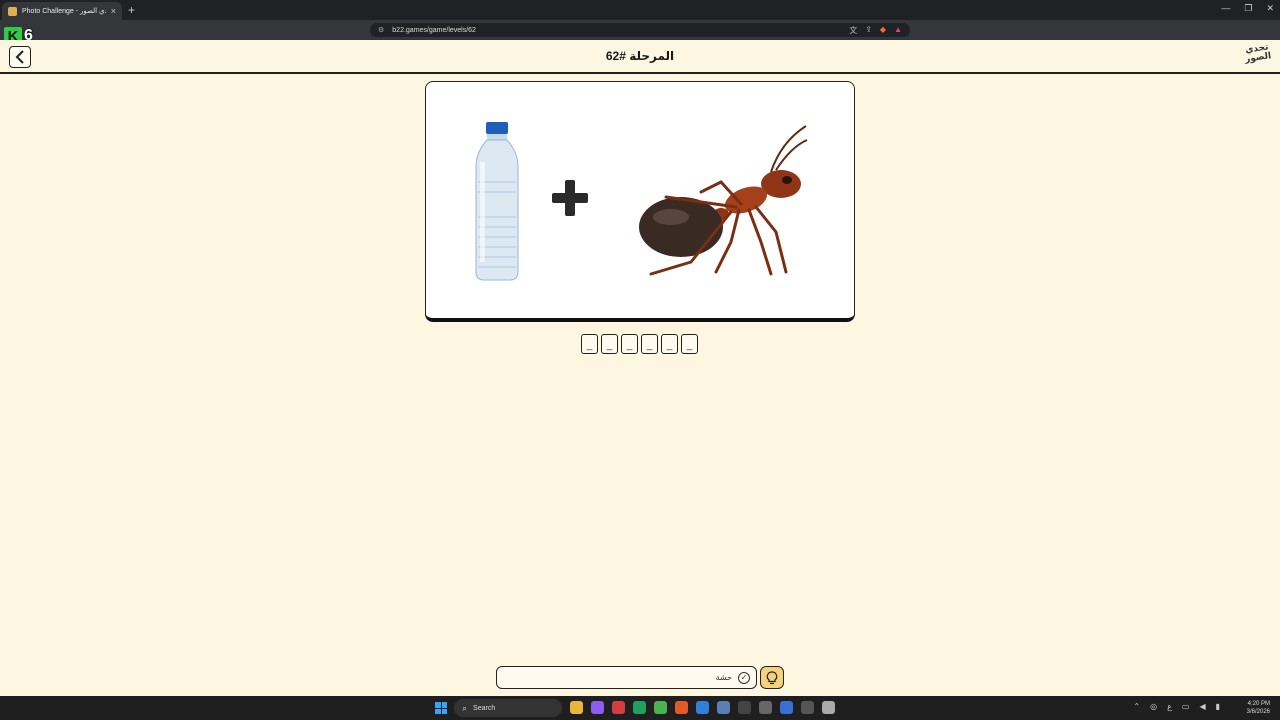  I want to click on window-controls: — ❐ ✕, so click(1247, 8).